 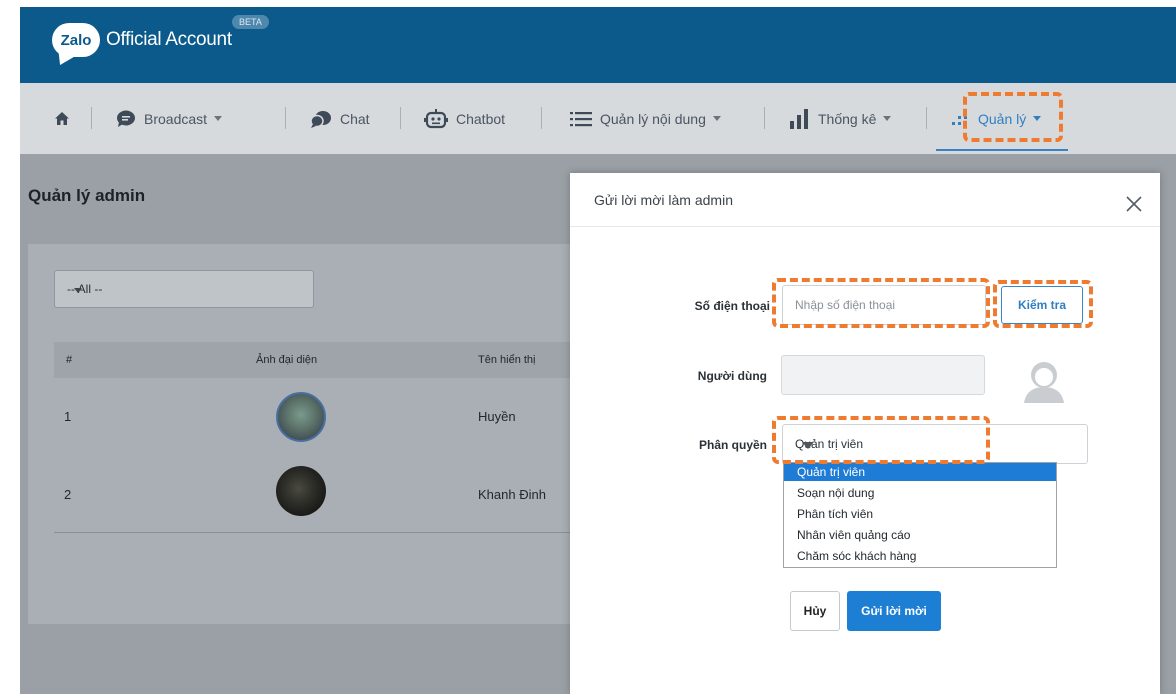 I want to click on user-avatar-icon, so click(x=1044, y=381).